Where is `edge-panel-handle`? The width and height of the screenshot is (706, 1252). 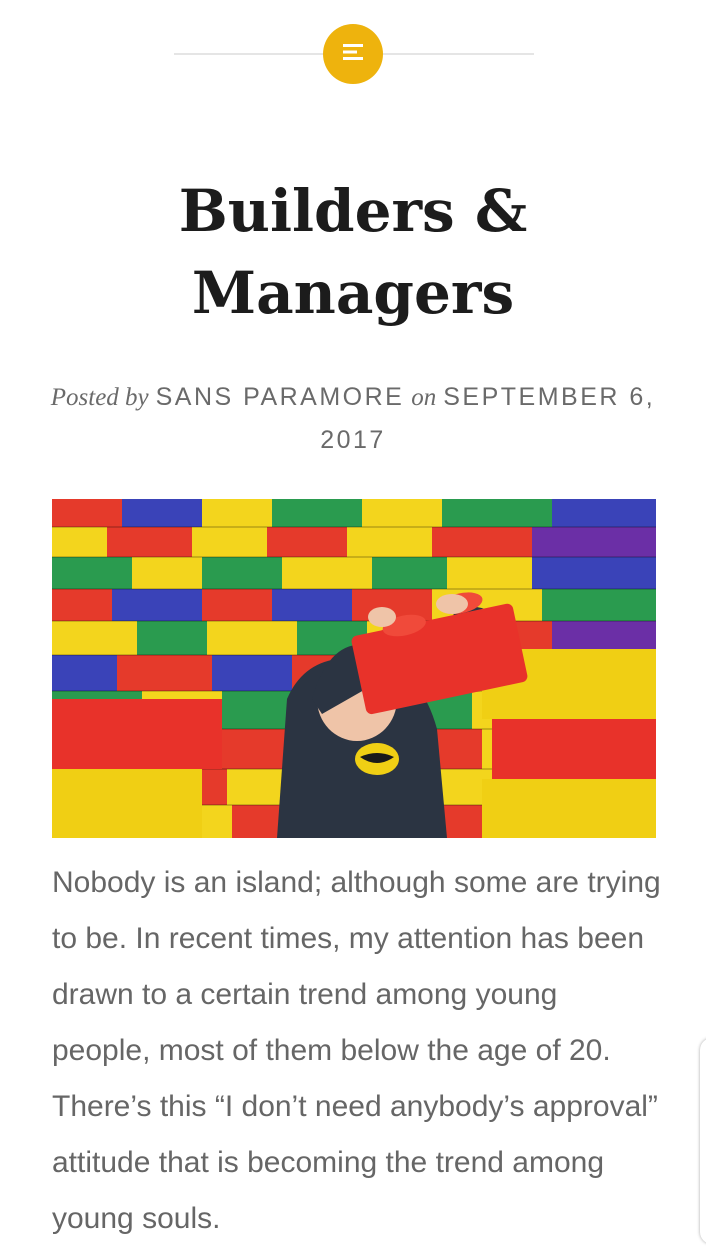
edge-panel-handle is located at coordinates (703, 1141).